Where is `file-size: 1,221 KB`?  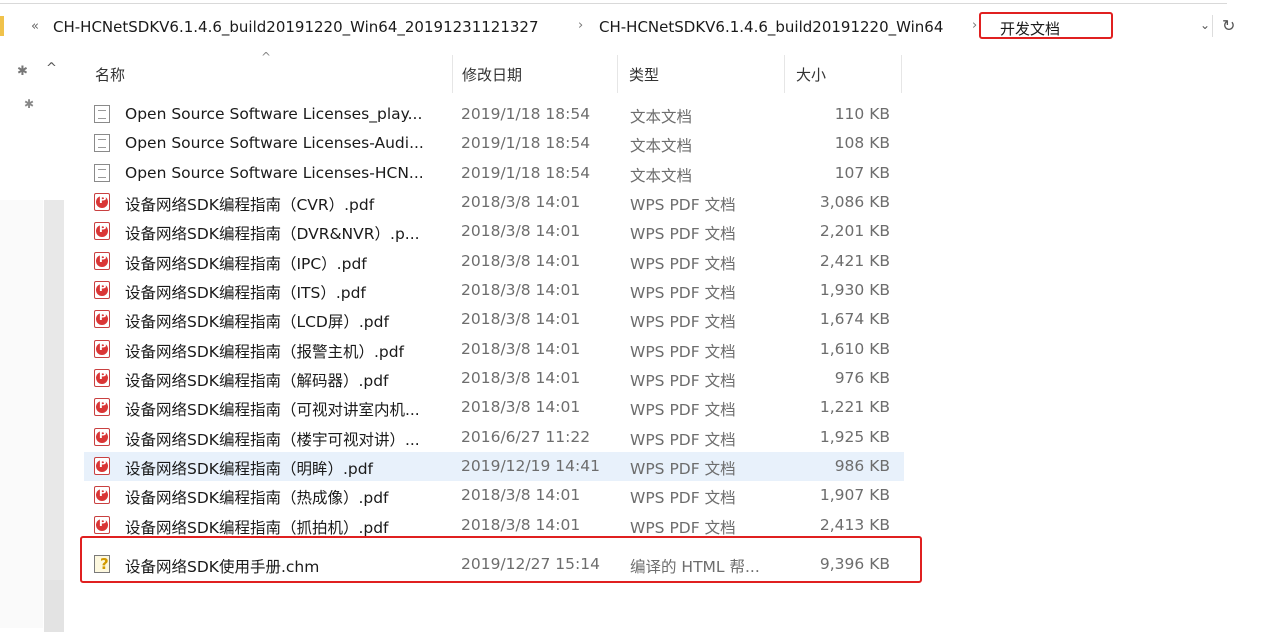 file-size: 1,221 KB is located at coordinates (854, 407).